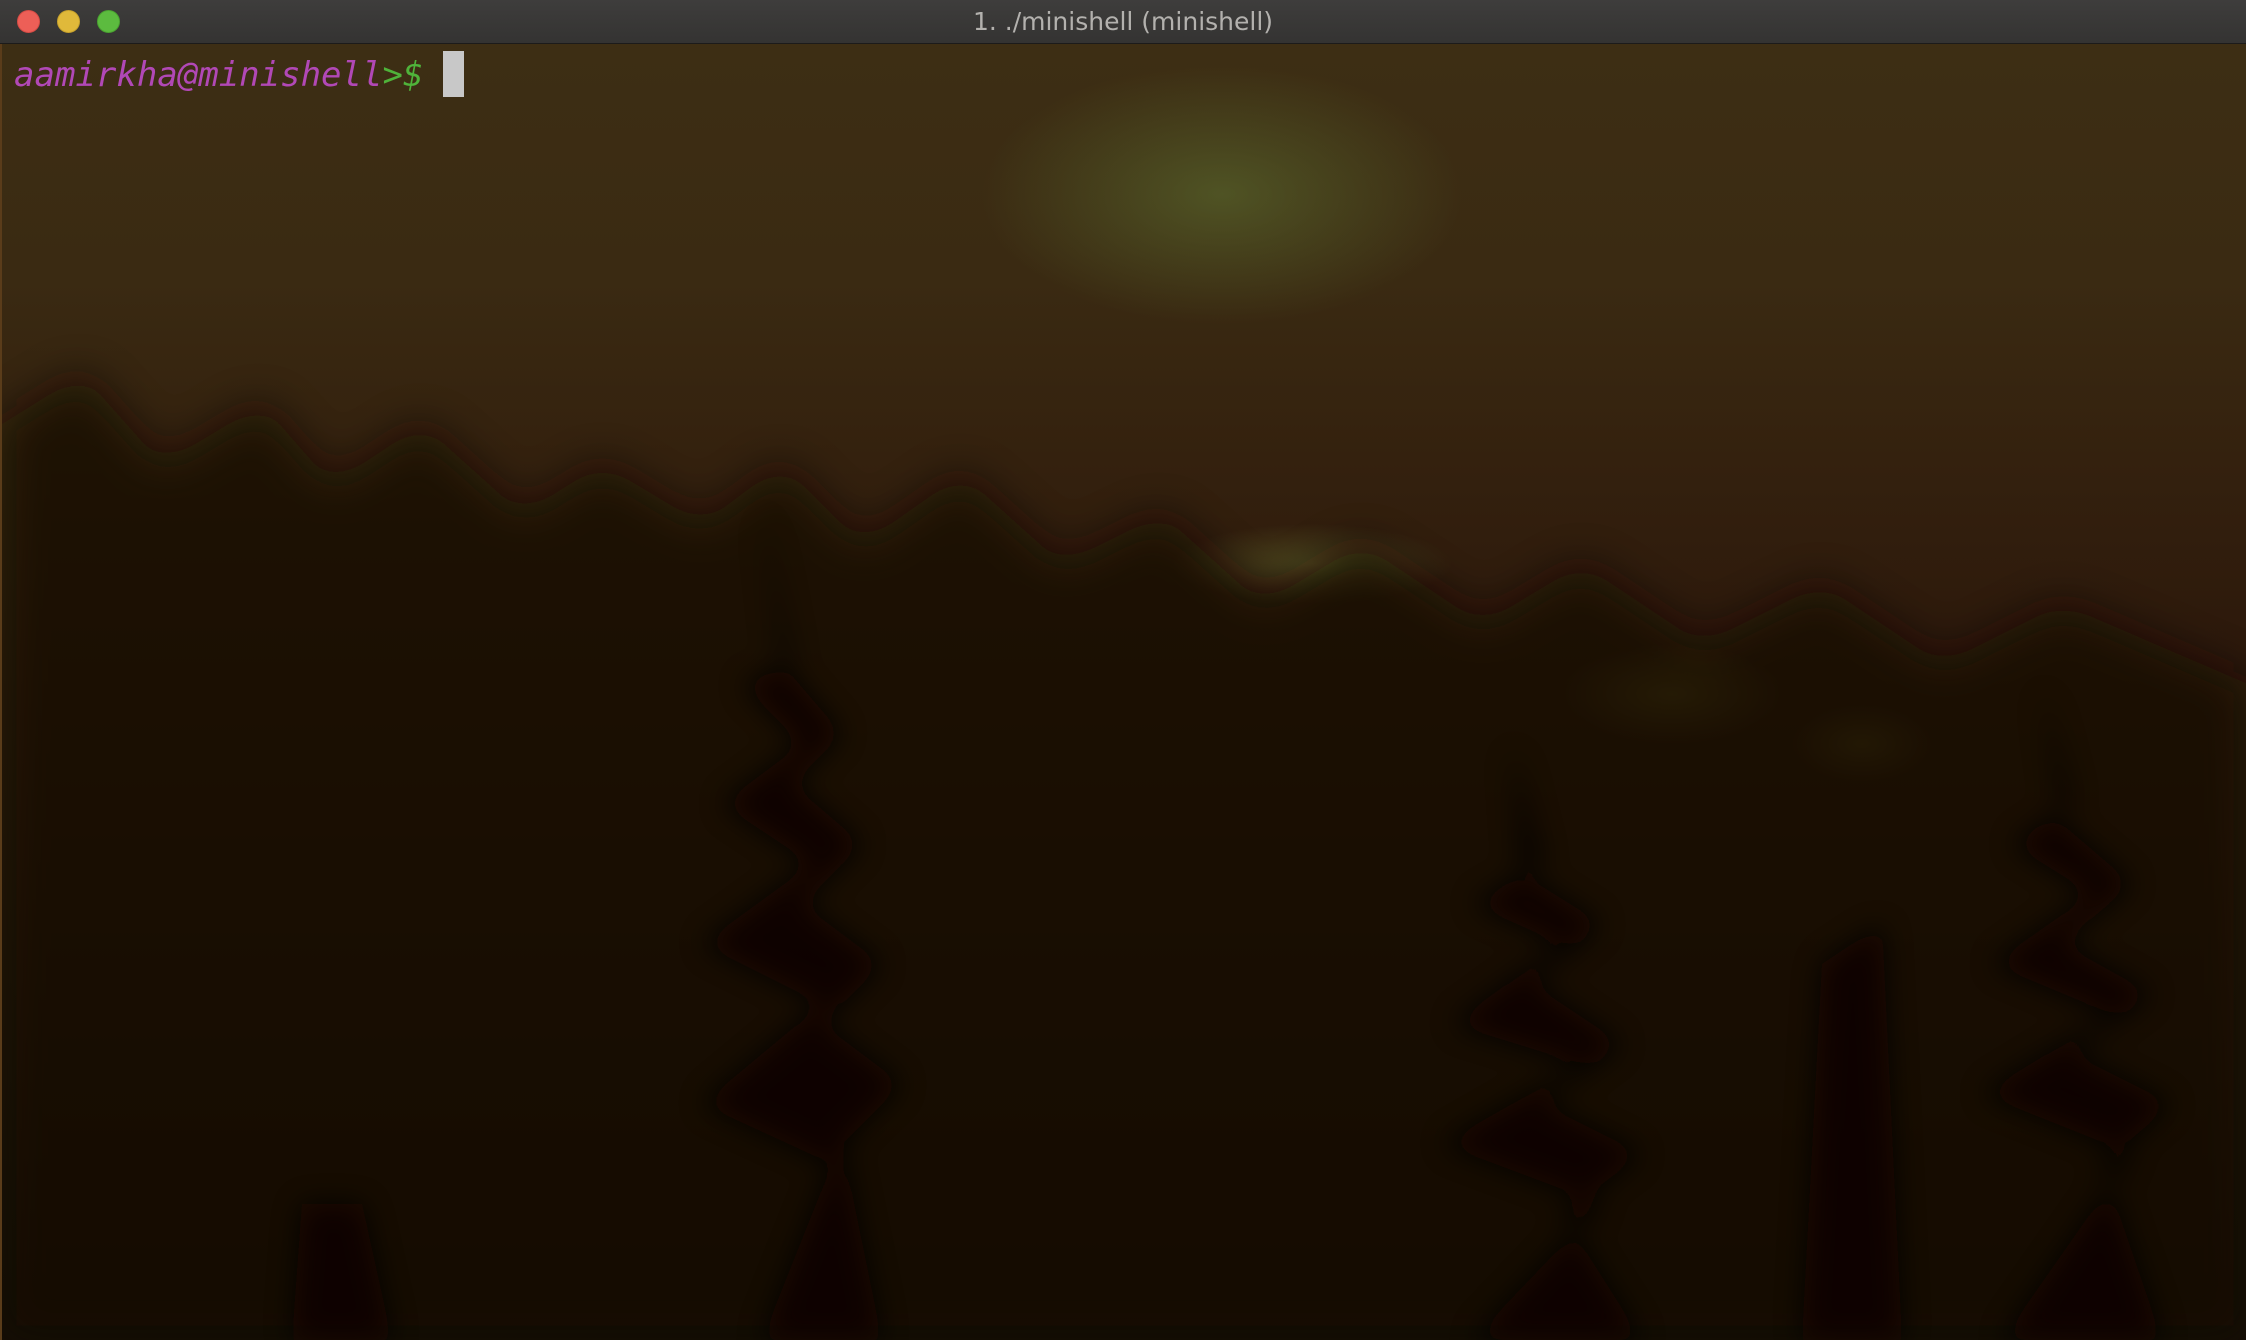  I want to click on prompt-line: aamirkha@minishell>$, so click(239, 75).